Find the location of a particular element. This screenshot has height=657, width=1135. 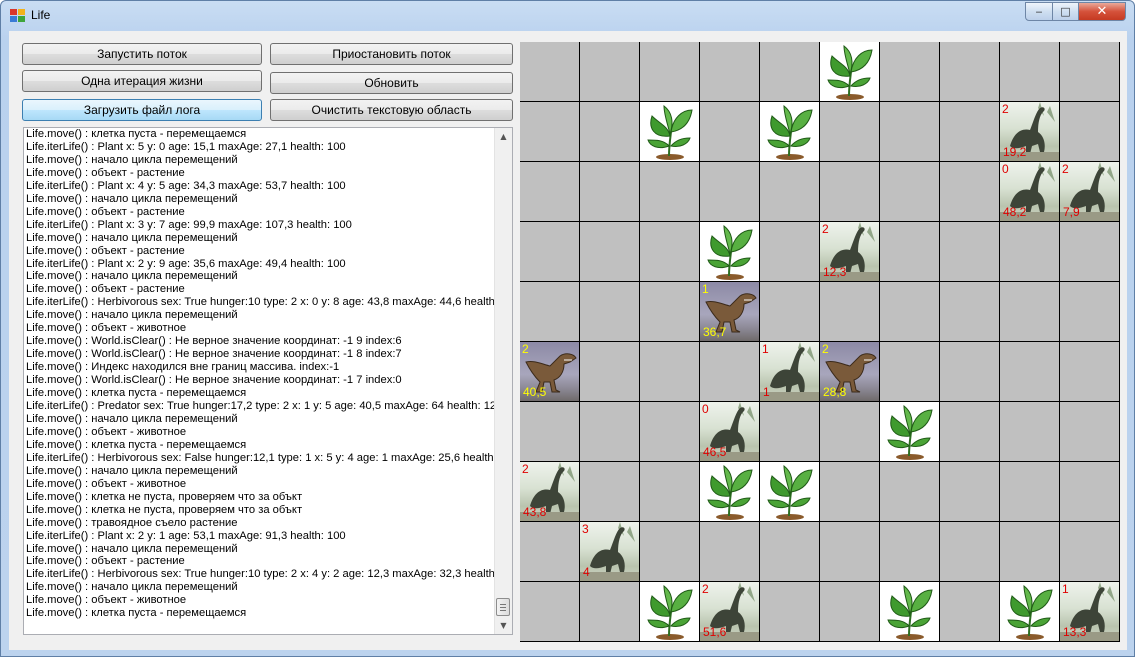

grid-cell-herbivore: 0 46,5 is located at coordinates (729, 431).